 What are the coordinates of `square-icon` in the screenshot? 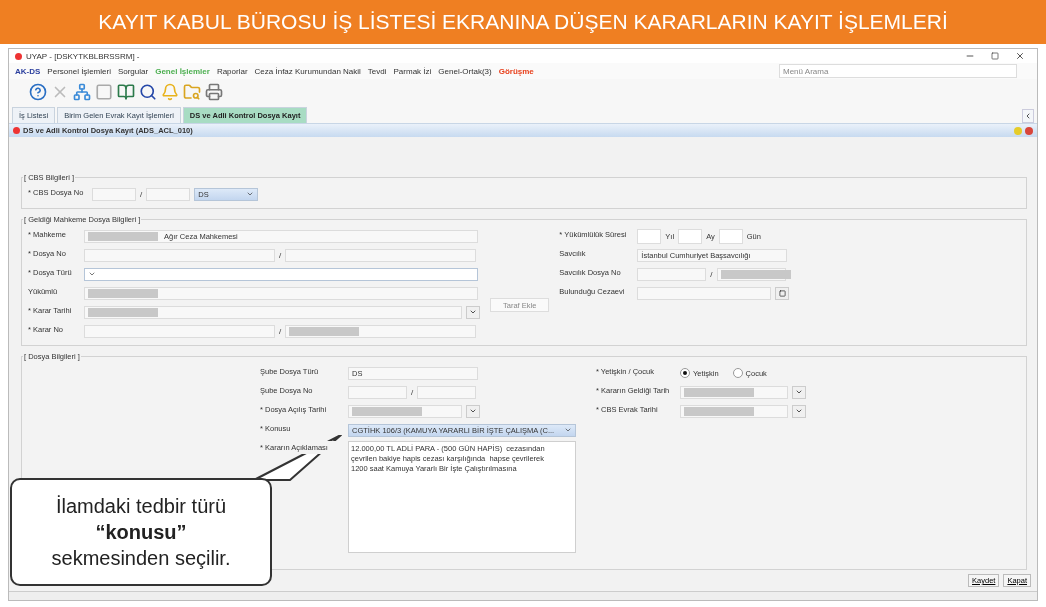 It's located at (104, 92).